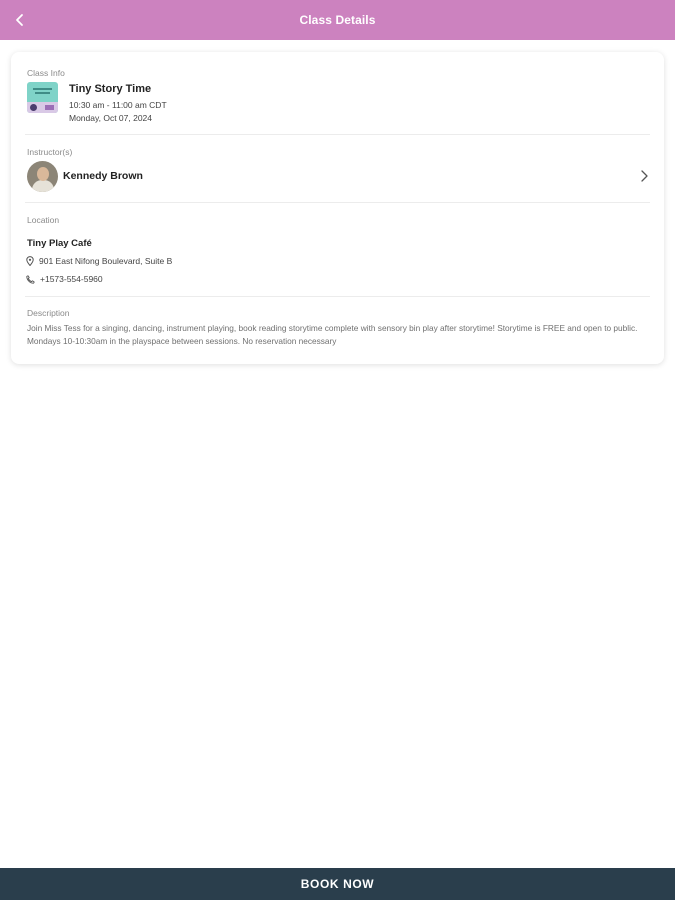 The image size is (675, 900). What do you see at coordinates (338, 176) in the screenshot?
I see `instructor-row: Kennedy Brown` at bounding box center [338, 176].